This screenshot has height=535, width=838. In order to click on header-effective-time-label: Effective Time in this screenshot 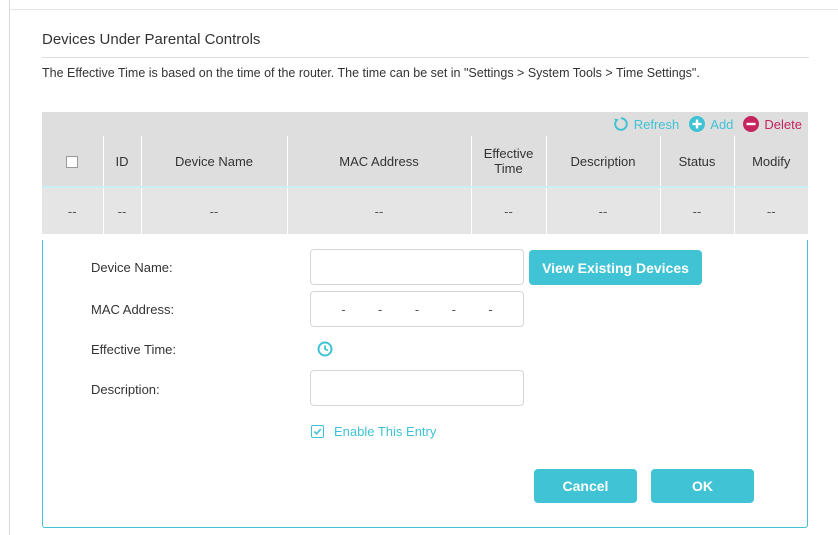, I will do `click(508, 161)`.